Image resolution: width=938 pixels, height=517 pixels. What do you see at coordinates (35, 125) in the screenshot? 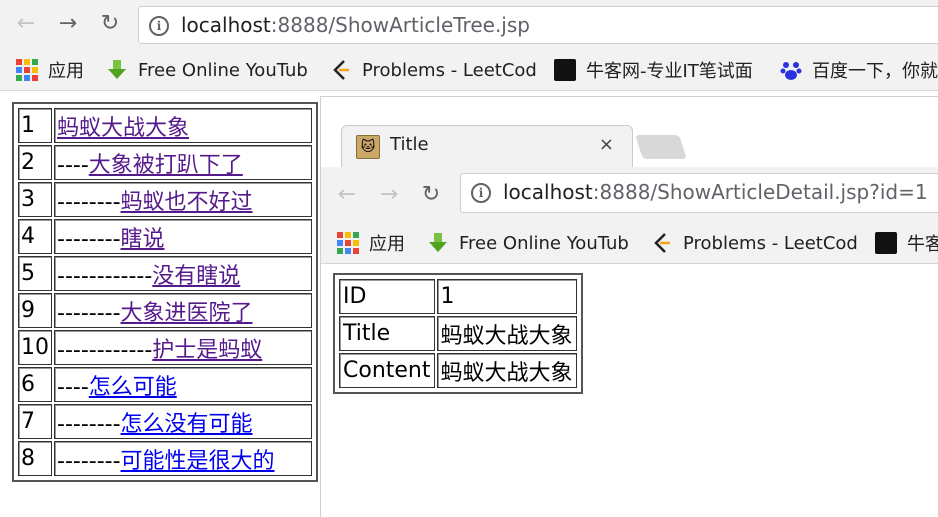
I see `article-id-cell: 1` at bounding box center [35, 125].